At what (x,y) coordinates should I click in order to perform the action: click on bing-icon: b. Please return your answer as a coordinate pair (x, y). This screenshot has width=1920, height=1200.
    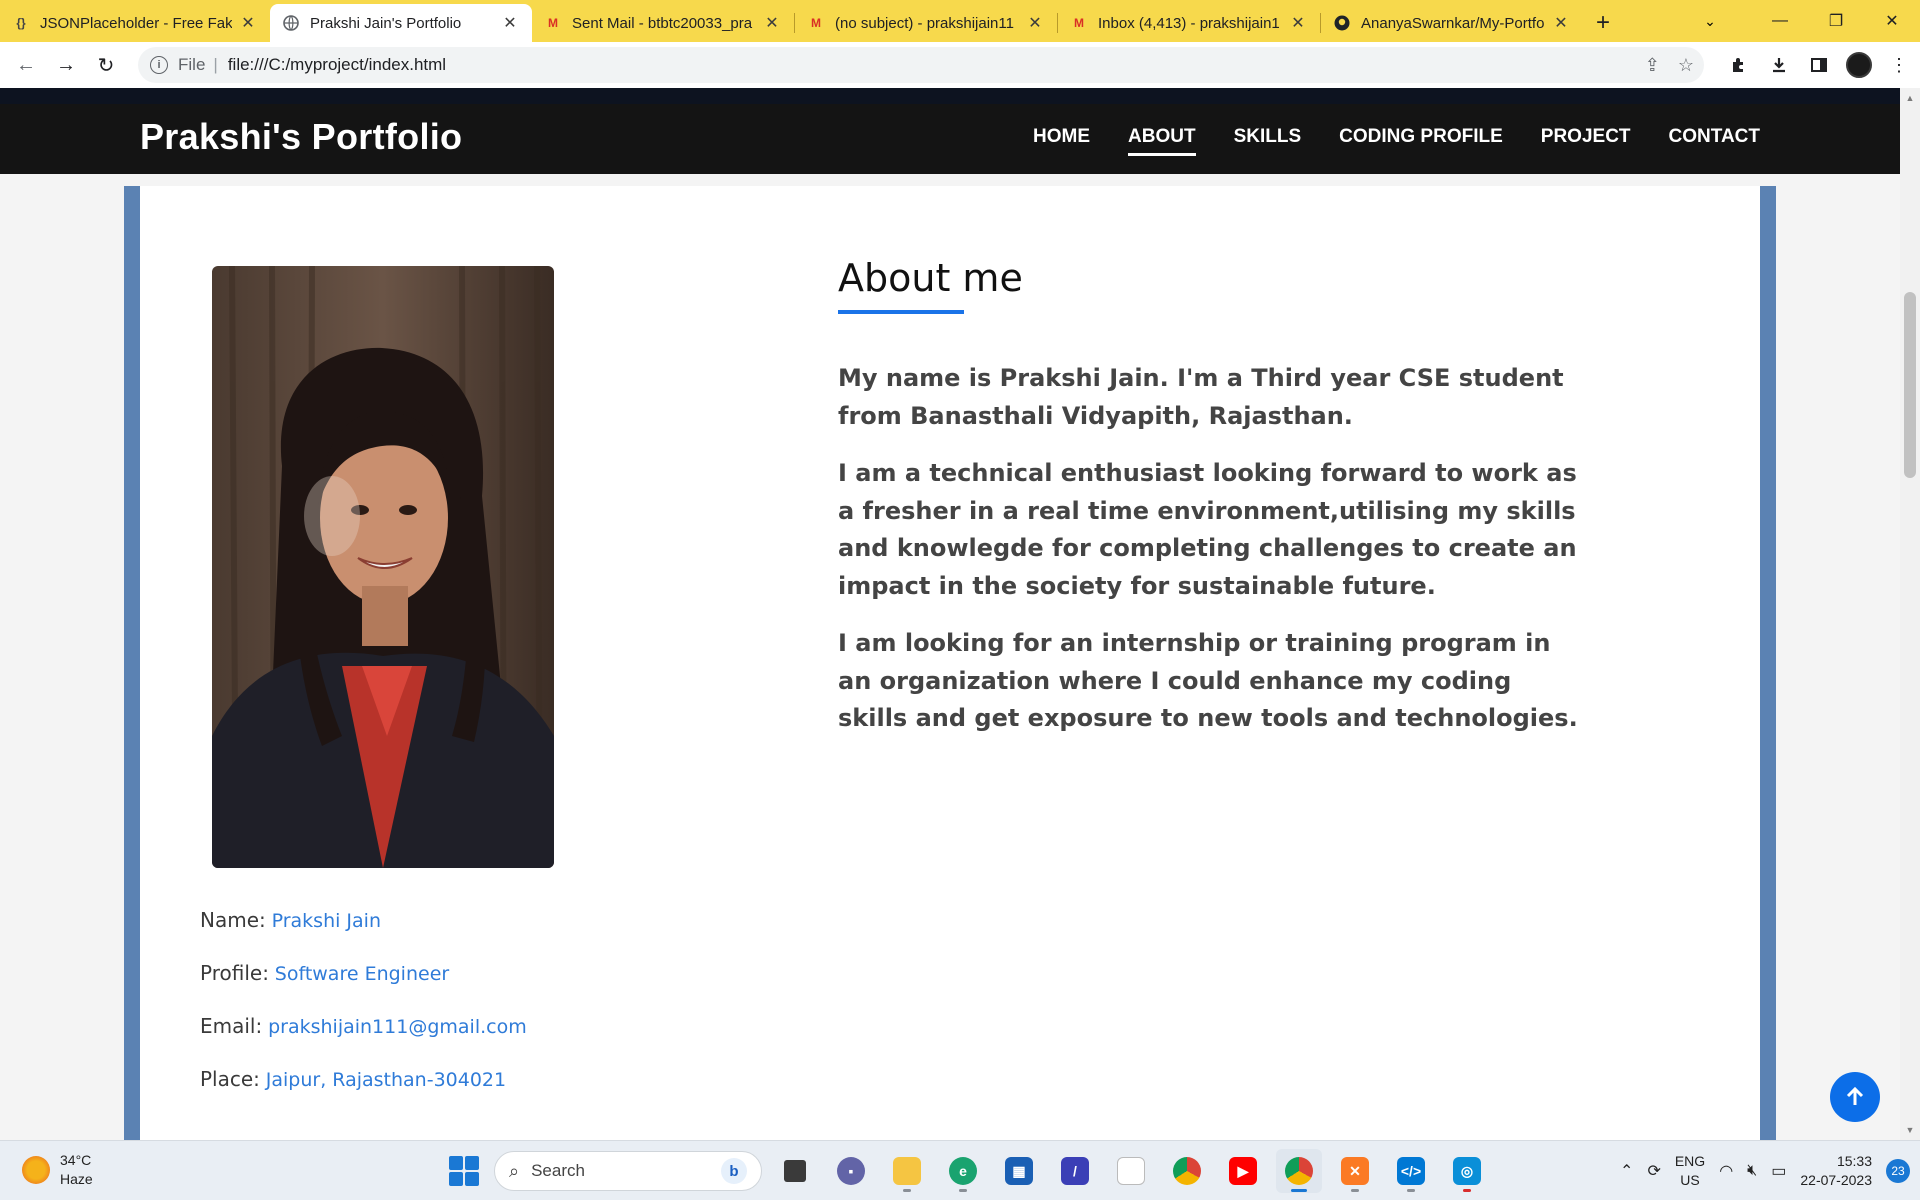
    Looking at the image, I should click on (734, 1171).